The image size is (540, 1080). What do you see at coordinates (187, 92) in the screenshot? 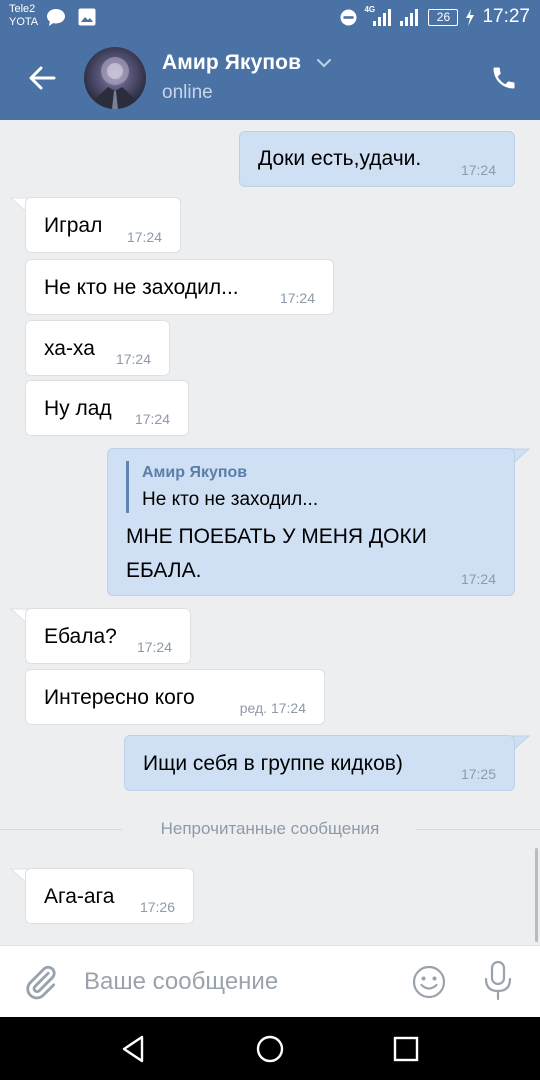
I see `contact-status: online` at bounding box center [187, 92].